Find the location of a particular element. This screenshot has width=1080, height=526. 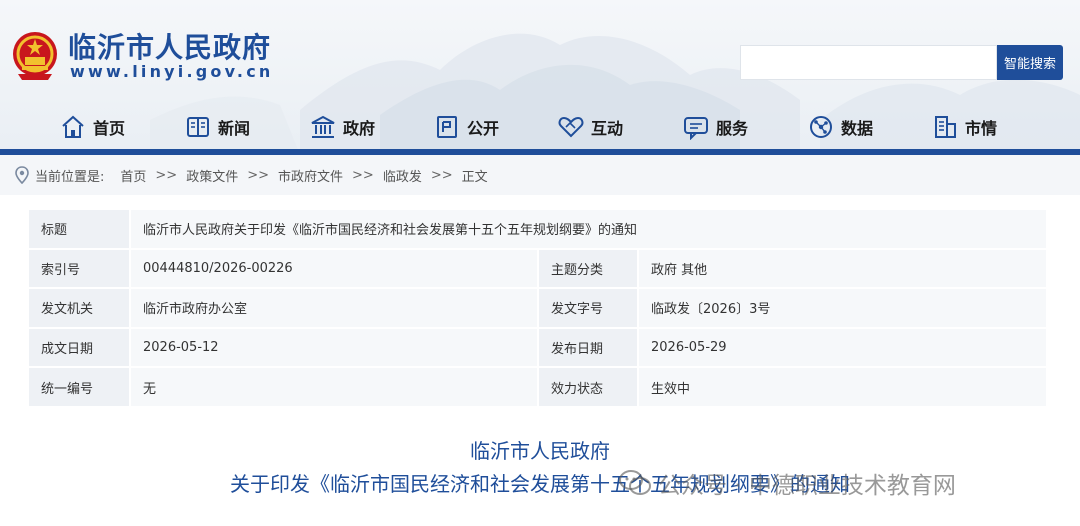

meta-value: 政府 其他 is located at coordinates (842, 268).